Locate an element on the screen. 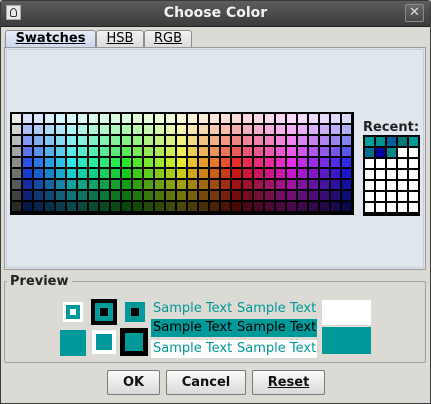 This screenshot has width=431, height=404. cancel-button: Cancel is located at coordinates (206, 382).